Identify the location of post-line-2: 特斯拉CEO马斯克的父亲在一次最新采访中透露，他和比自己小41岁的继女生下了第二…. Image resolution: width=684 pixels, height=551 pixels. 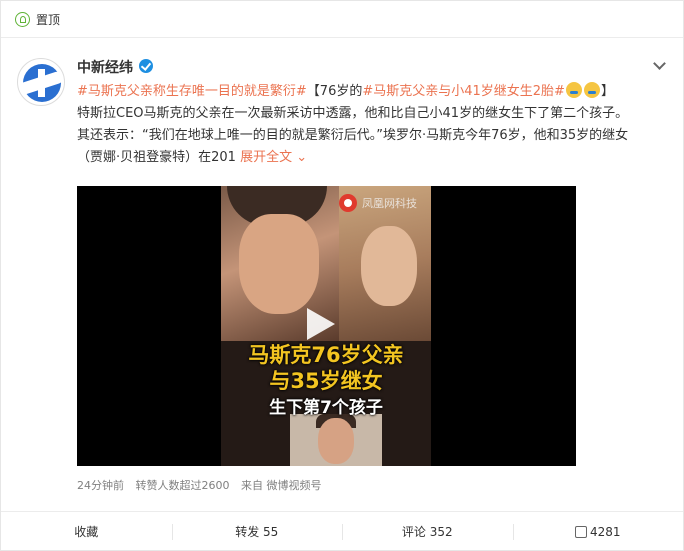
(353, 113).